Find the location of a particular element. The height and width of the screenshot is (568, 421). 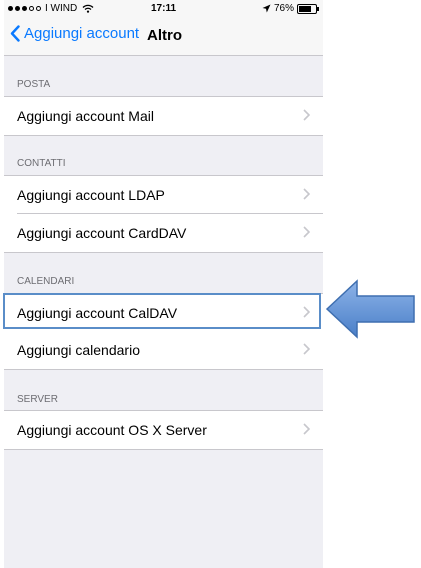

page-title: Altro is located at coordinates (164, 35).